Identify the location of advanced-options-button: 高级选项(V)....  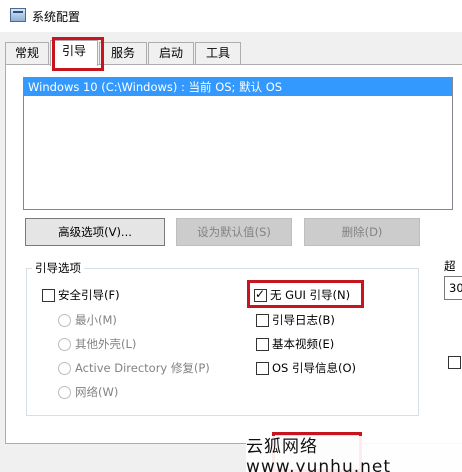
(95, 232).